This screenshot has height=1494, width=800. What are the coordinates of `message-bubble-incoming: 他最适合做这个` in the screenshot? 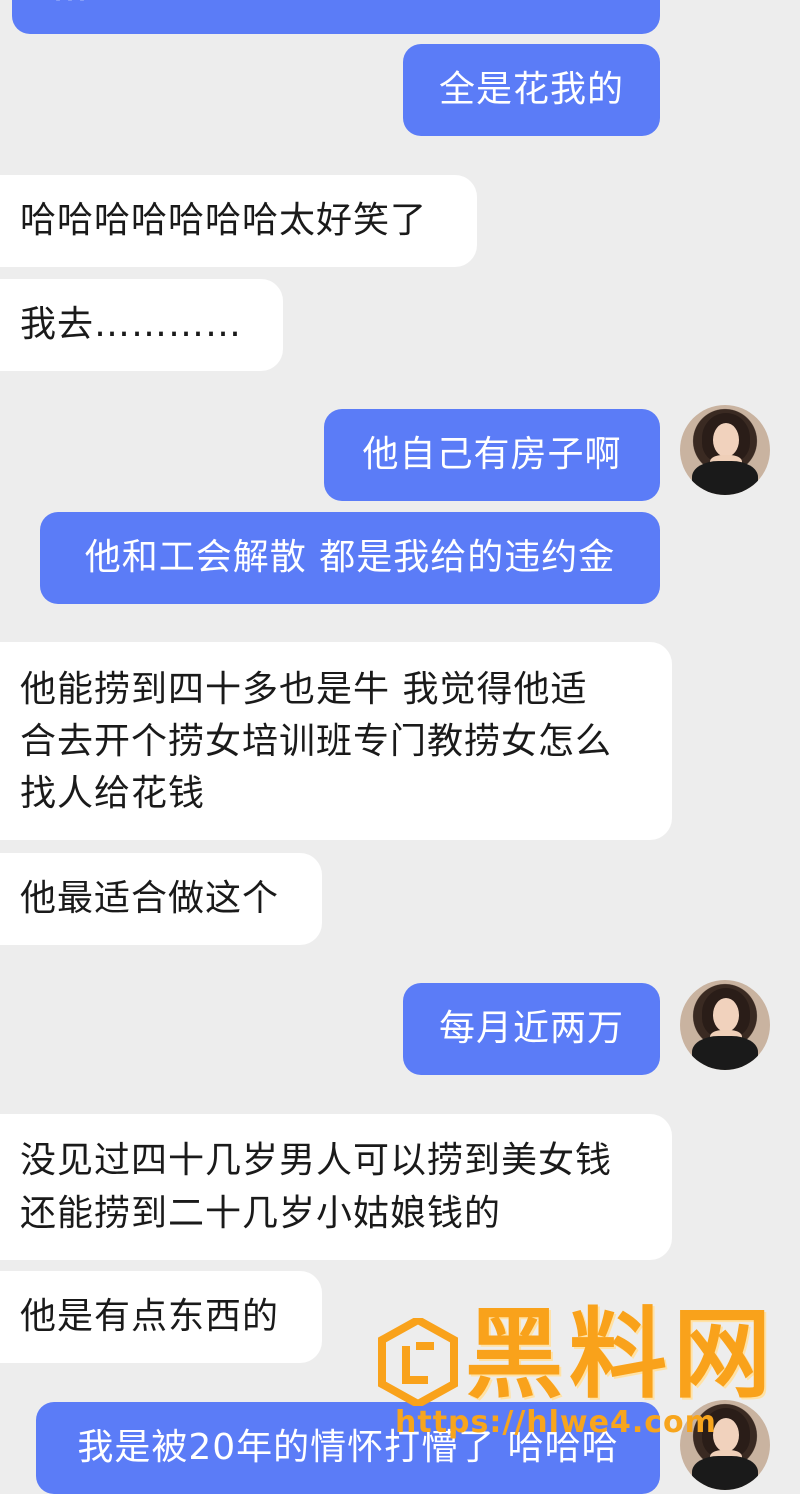 It's located at (161, 899).